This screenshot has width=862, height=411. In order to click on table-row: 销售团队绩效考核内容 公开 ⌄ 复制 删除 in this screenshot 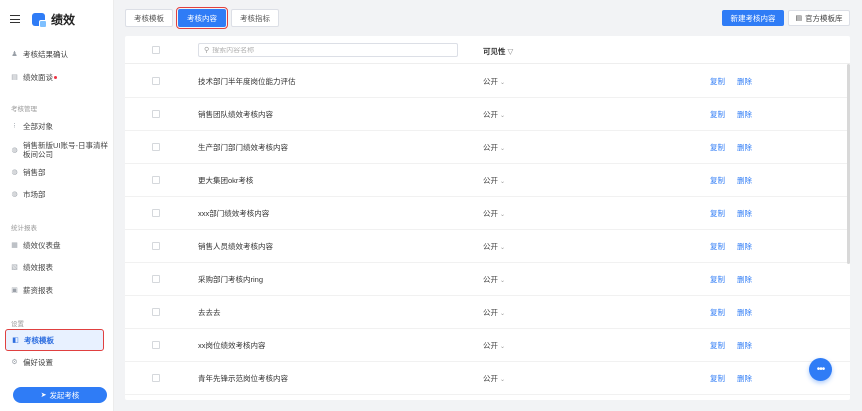, I will do `click(487, 114)`.